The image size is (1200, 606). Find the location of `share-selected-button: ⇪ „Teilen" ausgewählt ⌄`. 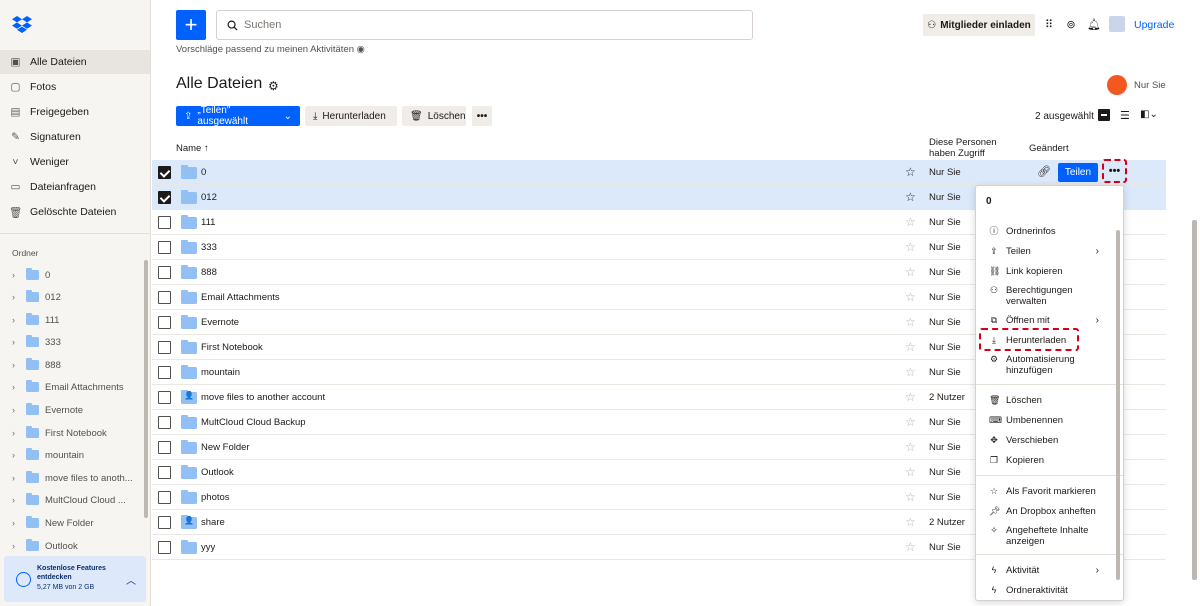

share-selected-button: ⇪ „Teilen" ausgewählt ⌄ is located at coordinates (238, 116).